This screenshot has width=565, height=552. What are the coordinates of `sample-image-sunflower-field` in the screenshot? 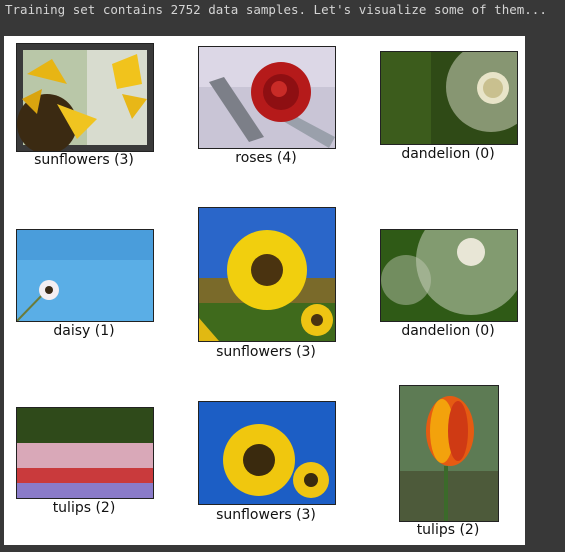 It's located at (267, 274).